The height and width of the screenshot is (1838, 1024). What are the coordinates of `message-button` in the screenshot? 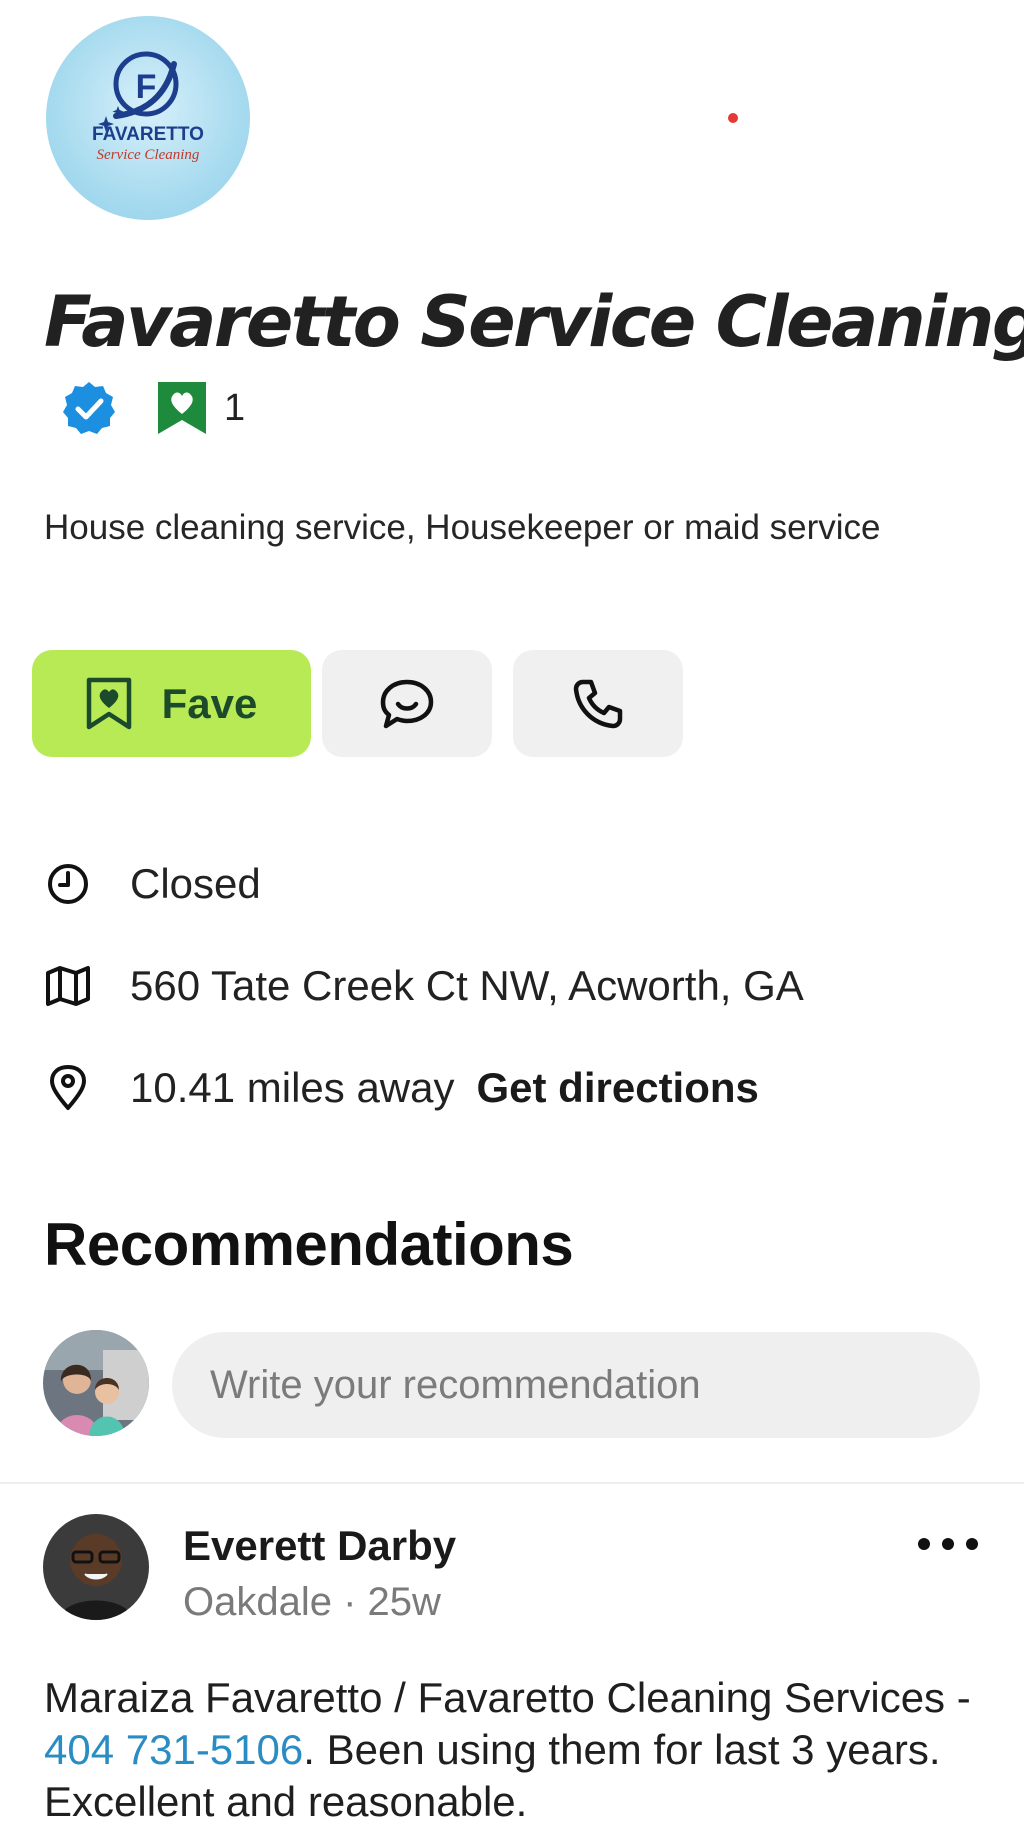 It's located at (407, 703).